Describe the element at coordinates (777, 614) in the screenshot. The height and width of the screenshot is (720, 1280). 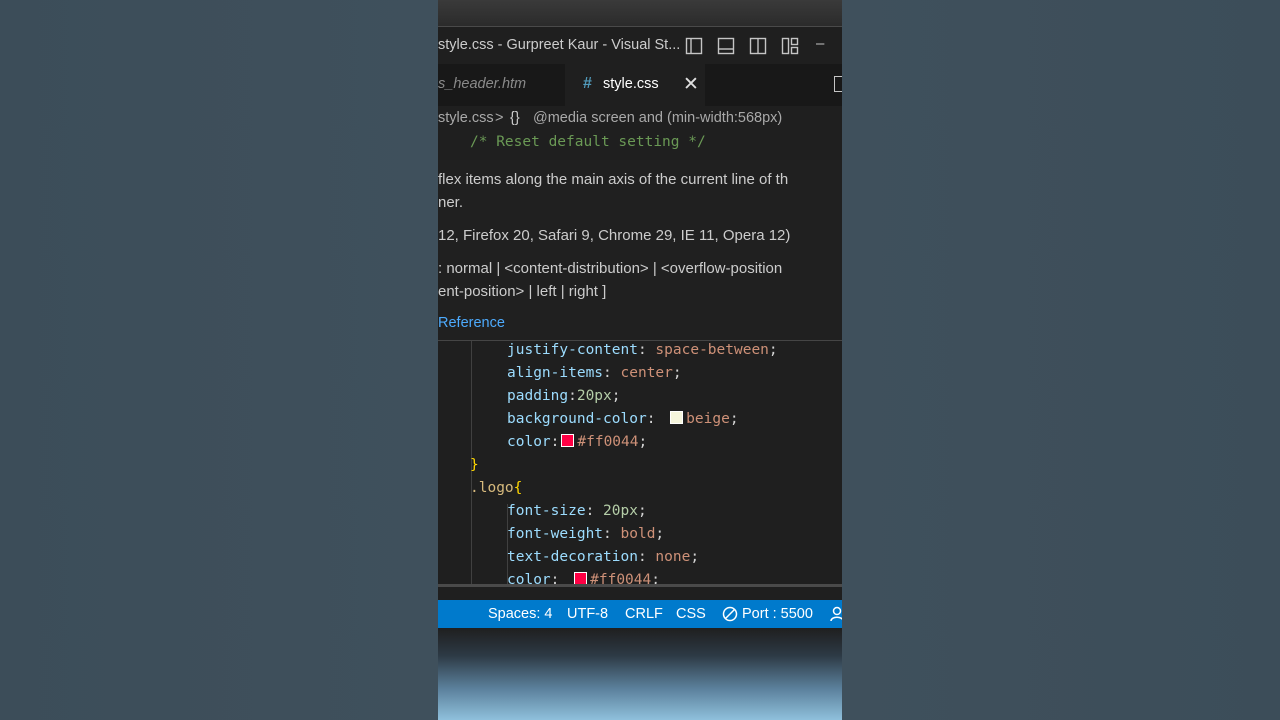
I see `status-port: Port : 5500` at that location.